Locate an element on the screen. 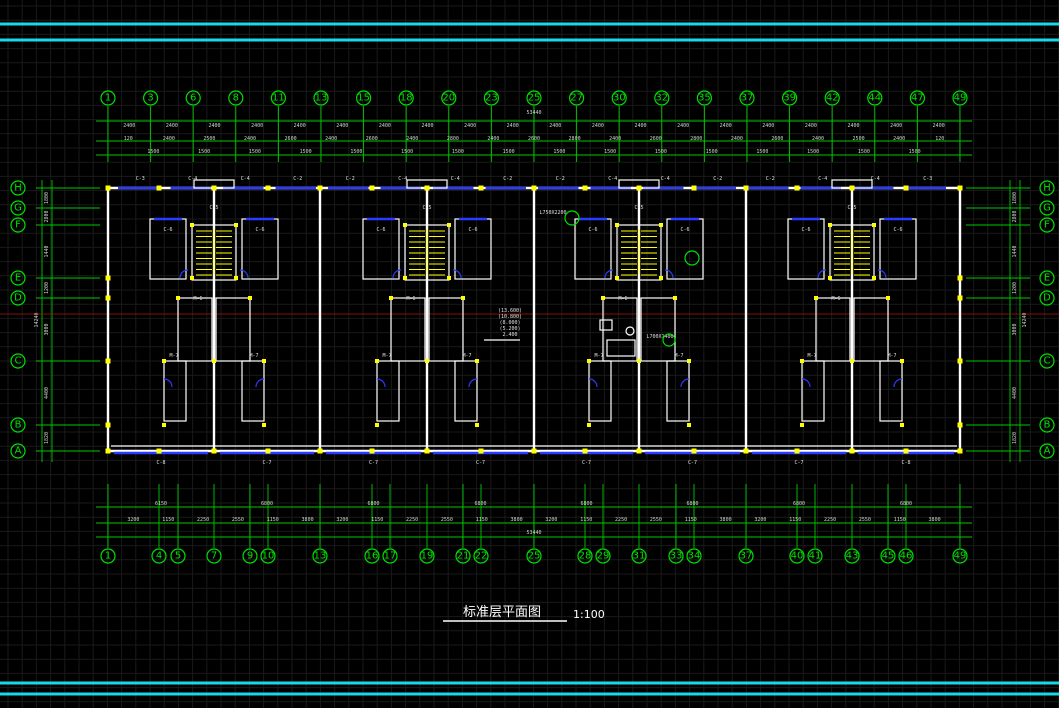 This screenshot has height=708, width=1059. top-axis-13: 13 is located at coordinates (321, 98).